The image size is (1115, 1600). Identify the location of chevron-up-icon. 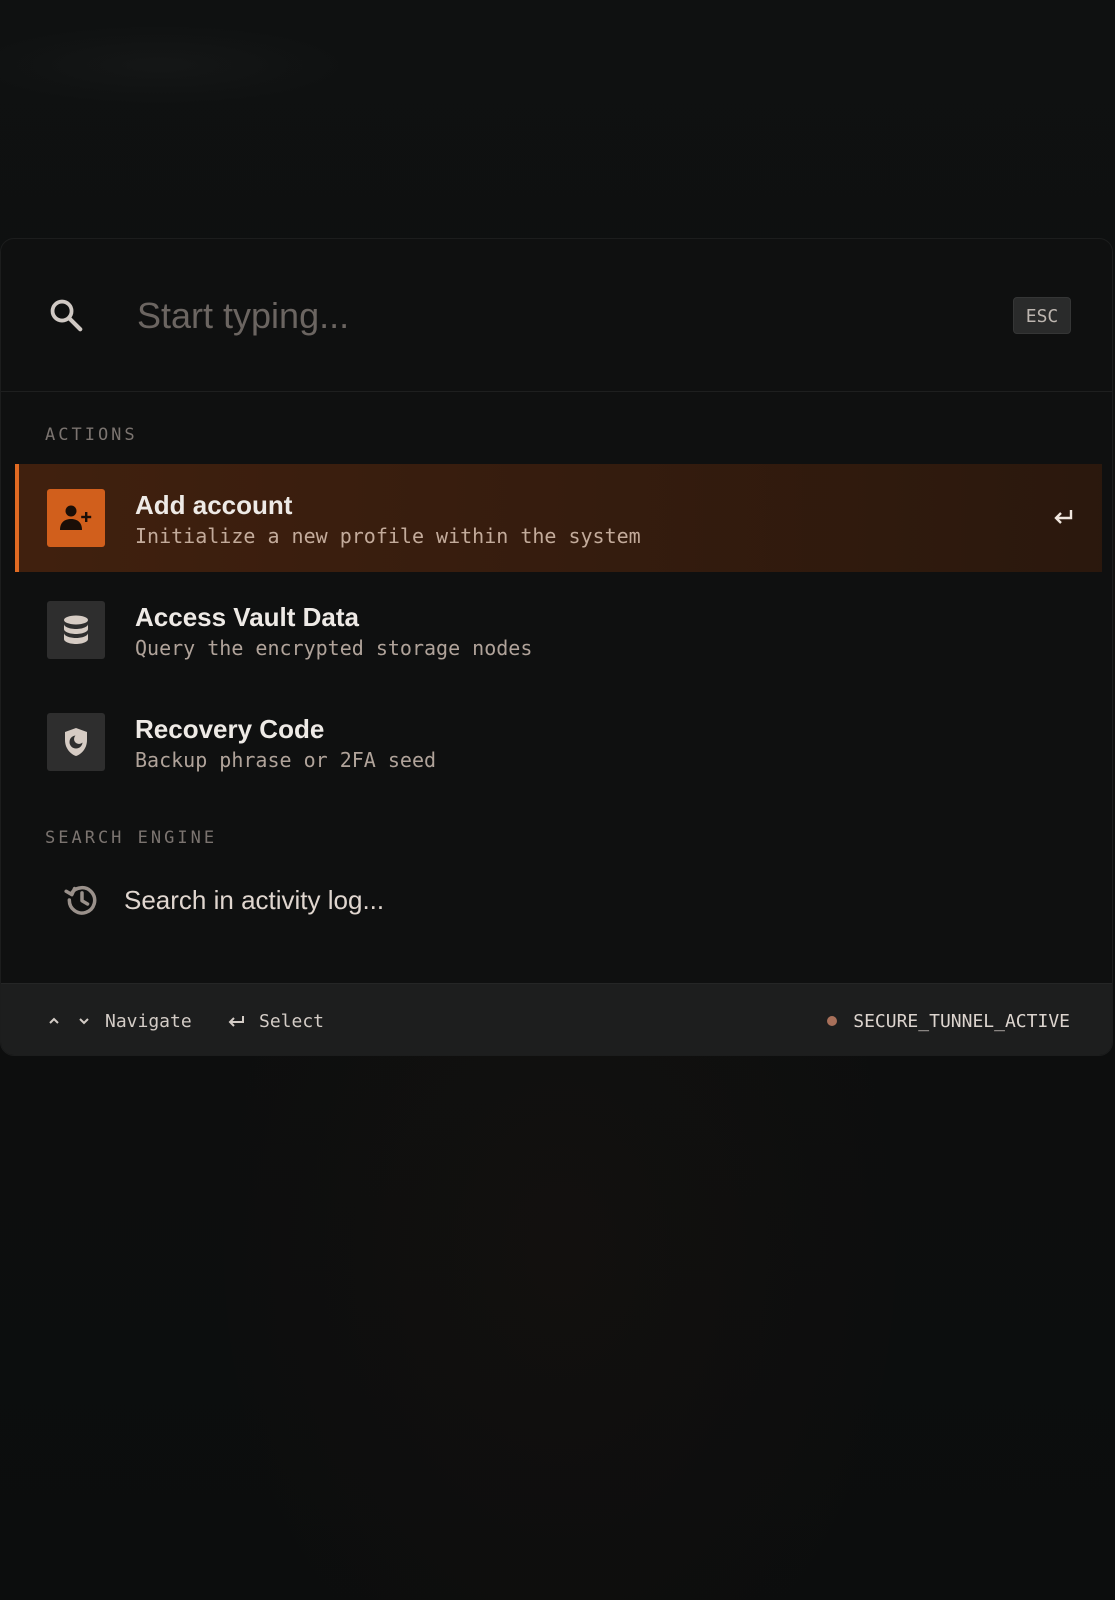
(54, 1020).